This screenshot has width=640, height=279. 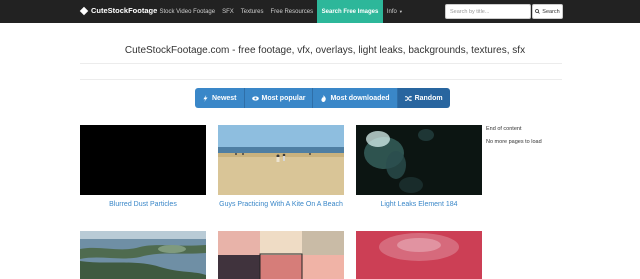 What do you see at coordinates (428, 98) in the screenshot?
I see `random-label: Random` at bounding box center [428, 98].